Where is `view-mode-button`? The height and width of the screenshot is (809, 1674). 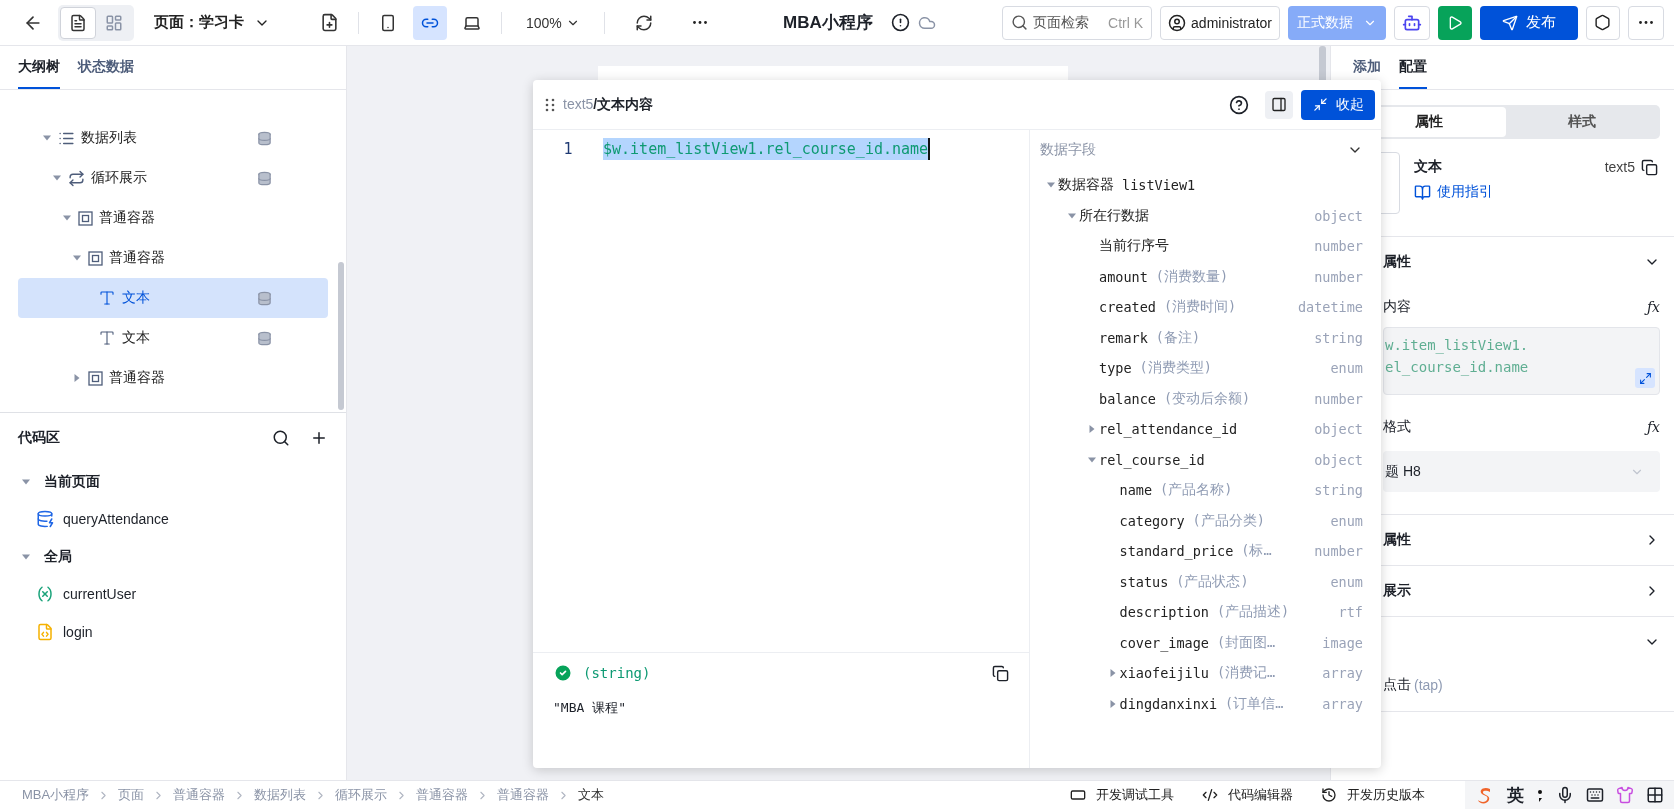 view-mode-button is located at coordinates (78, 22).